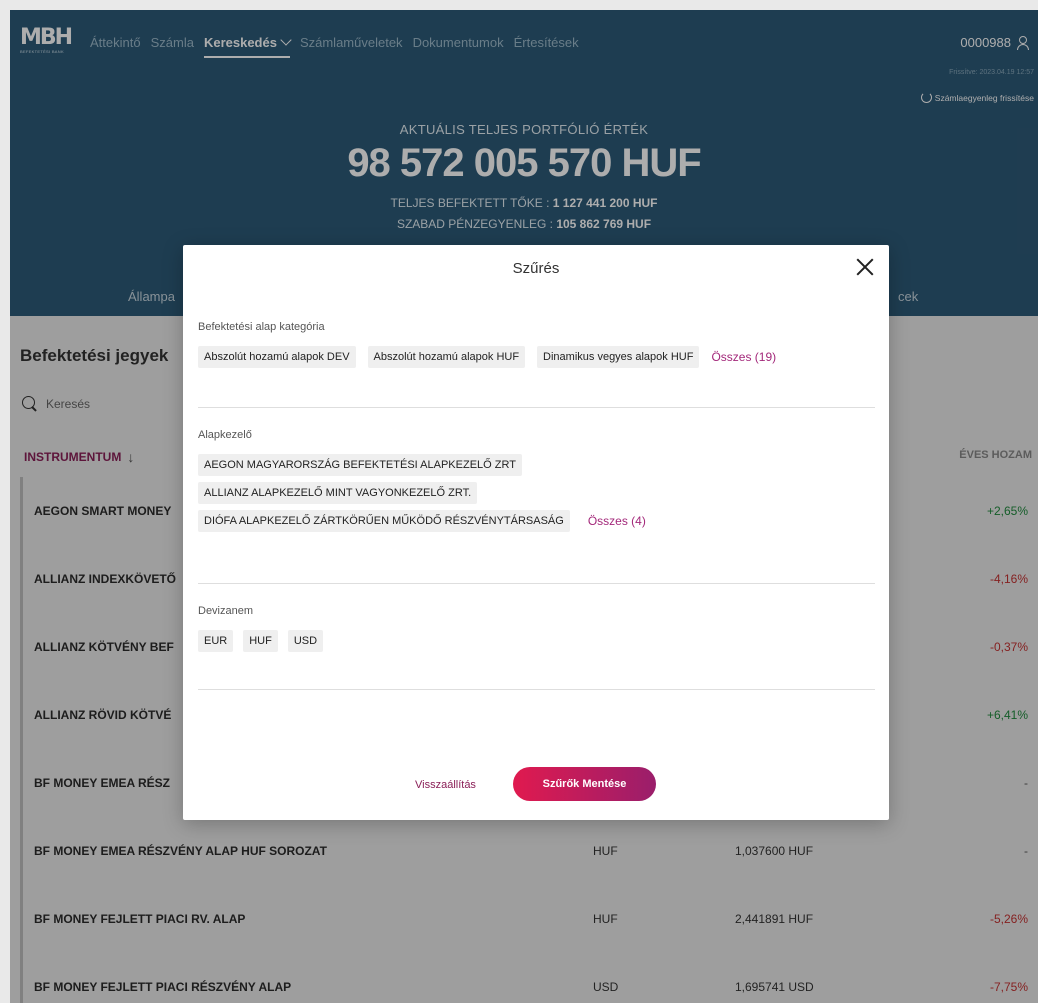  Describe the element at coordinates (225, 435) in the screenshot. I see `filter-group-label: Alapkezelő` at that location.